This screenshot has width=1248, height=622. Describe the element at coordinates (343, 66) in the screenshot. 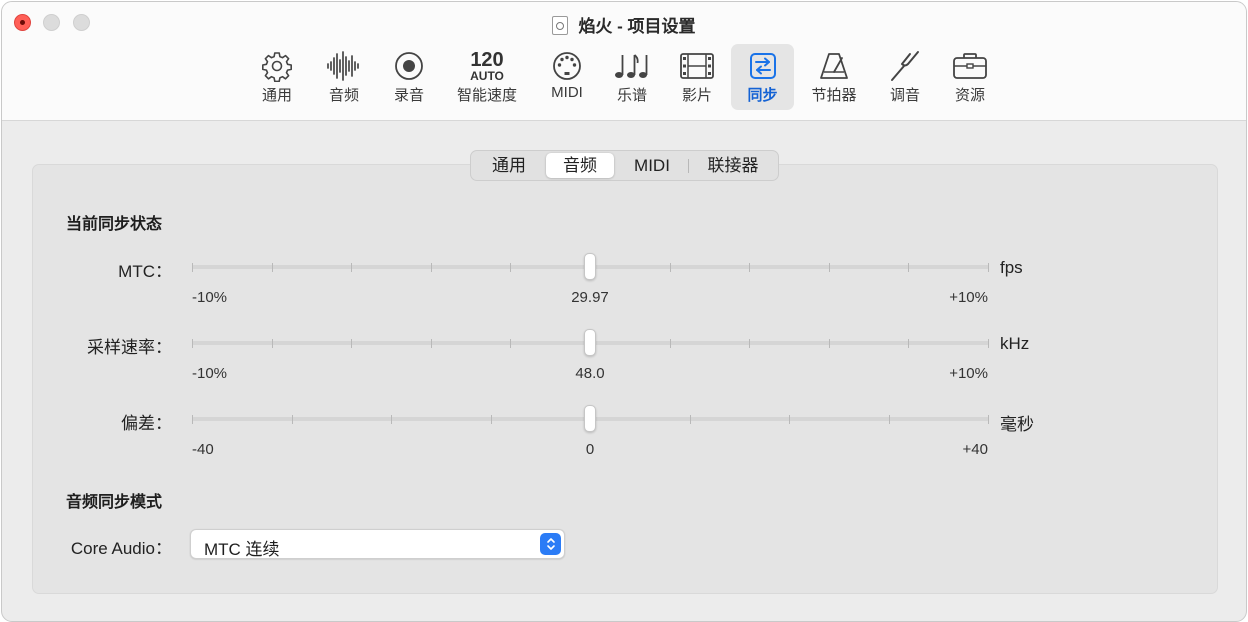

I see `waveform-icon` at that location.